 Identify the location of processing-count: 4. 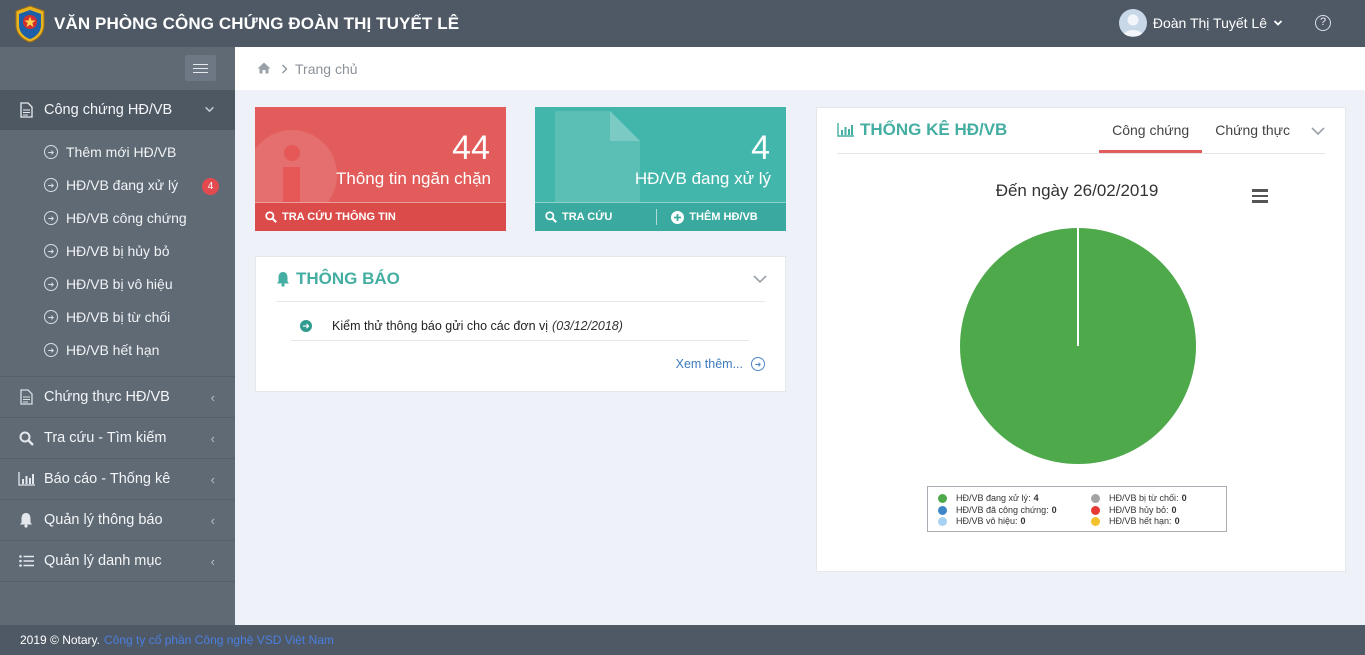
(760, 148).